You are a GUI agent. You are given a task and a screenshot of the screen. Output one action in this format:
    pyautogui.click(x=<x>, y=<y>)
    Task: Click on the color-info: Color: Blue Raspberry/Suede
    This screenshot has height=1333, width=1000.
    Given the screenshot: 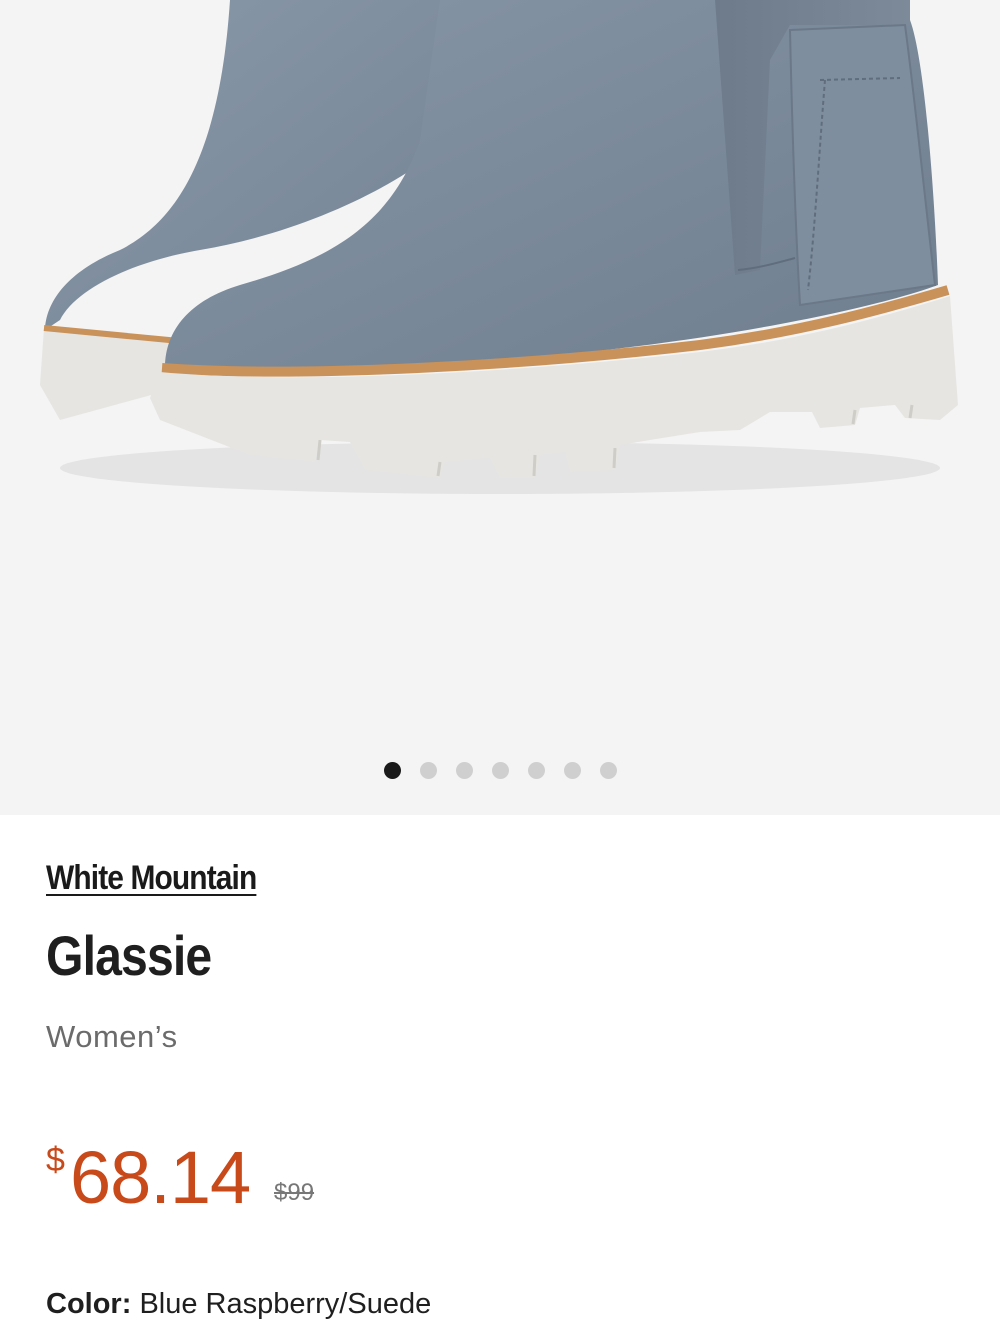 What is the action you would take?
    pyautogui.click(x=238, y=1304)
    